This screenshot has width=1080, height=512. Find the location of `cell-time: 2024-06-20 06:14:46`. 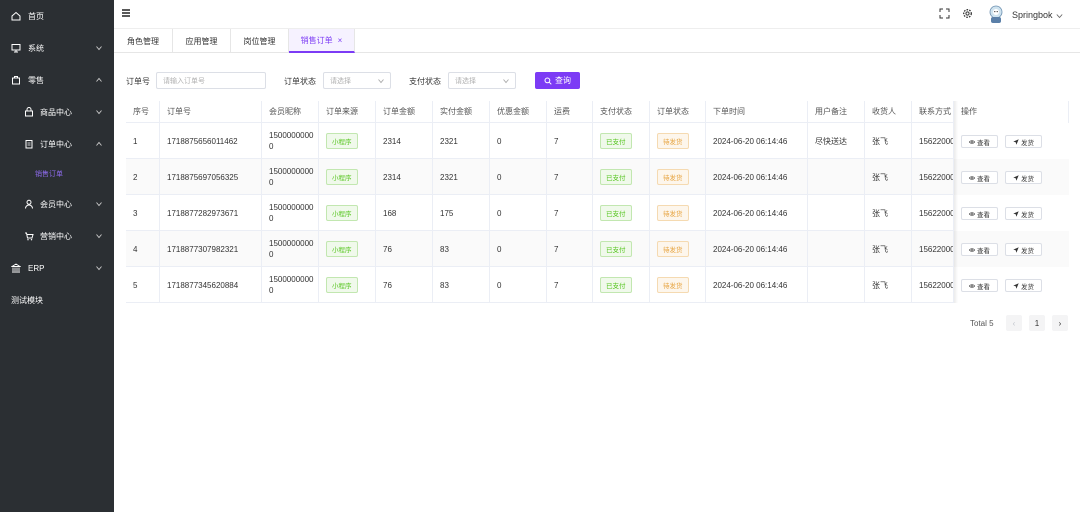

cell-time: 2024-06-20 06:14:46 is located at coordinates (757, 141).